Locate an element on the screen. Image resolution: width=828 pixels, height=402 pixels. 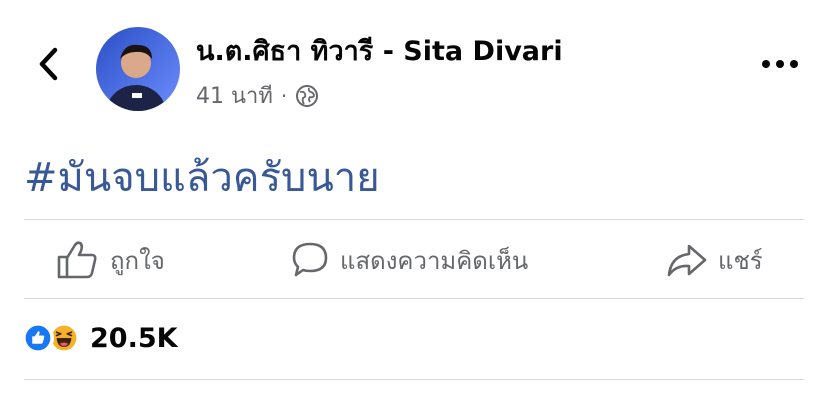
more-options-button is located at coordinates (780, 64).